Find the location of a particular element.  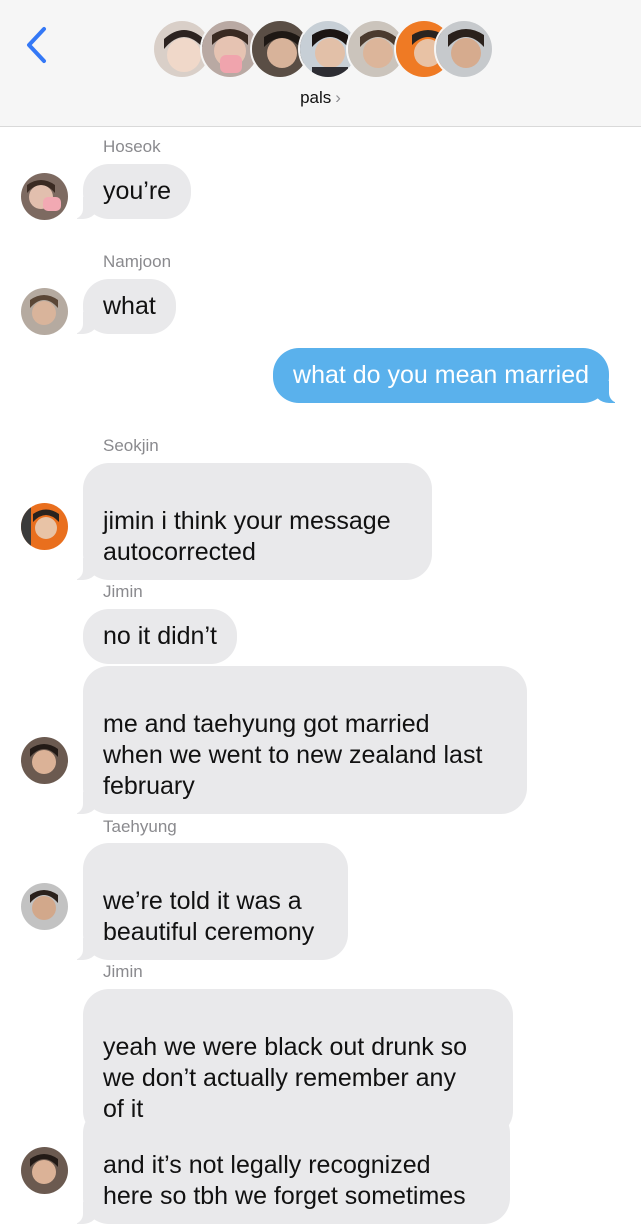

message-bubble-outgoing: what do you mean married is located at coordinates (447, 375).